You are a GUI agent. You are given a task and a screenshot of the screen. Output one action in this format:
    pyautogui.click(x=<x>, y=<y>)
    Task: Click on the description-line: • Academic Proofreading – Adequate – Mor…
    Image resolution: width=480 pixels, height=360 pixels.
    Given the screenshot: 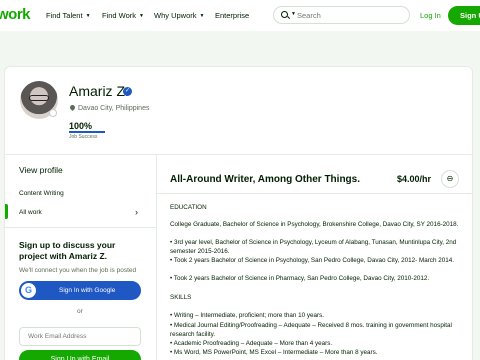 What is the action you would take?
    pyautogui.click(x=251, y=343)
    